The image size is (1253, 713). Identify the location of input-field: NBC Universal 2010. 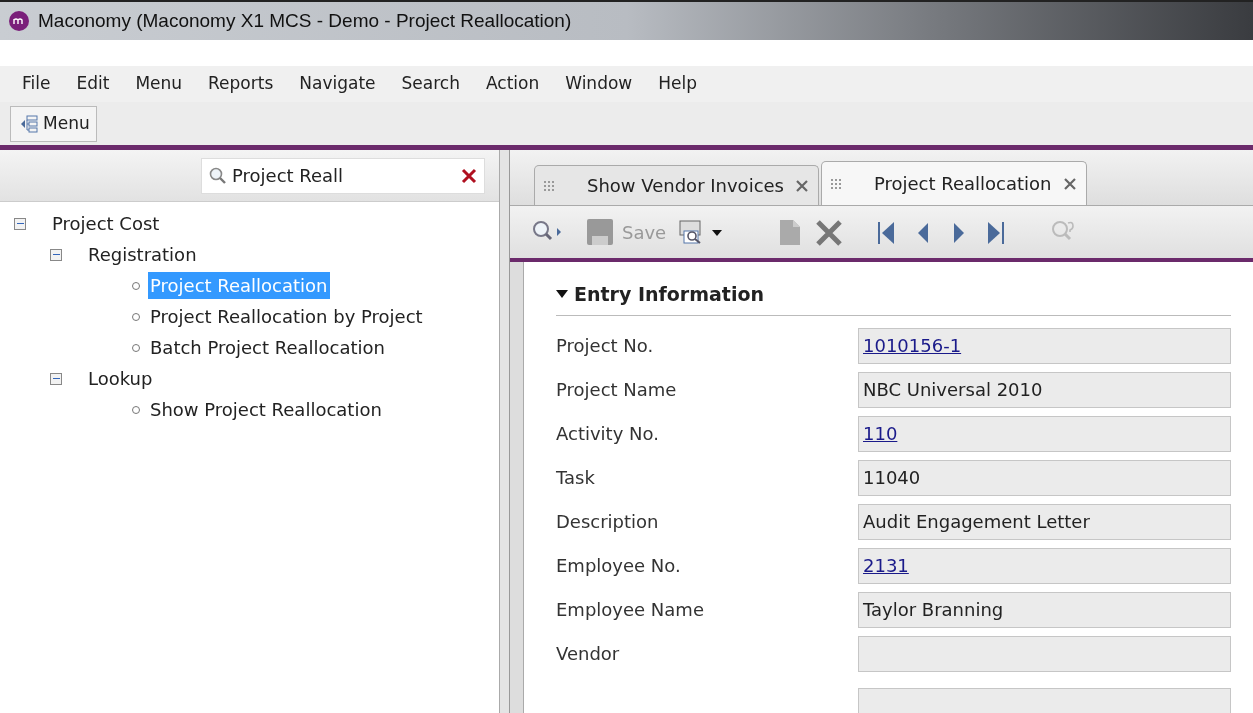
(1044, 389).